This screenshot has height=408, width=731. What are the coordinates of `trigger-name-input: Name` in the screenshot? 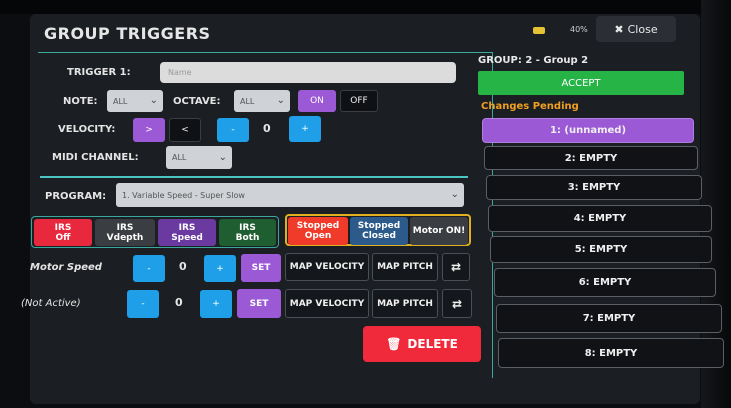 It's located at (308, 72).